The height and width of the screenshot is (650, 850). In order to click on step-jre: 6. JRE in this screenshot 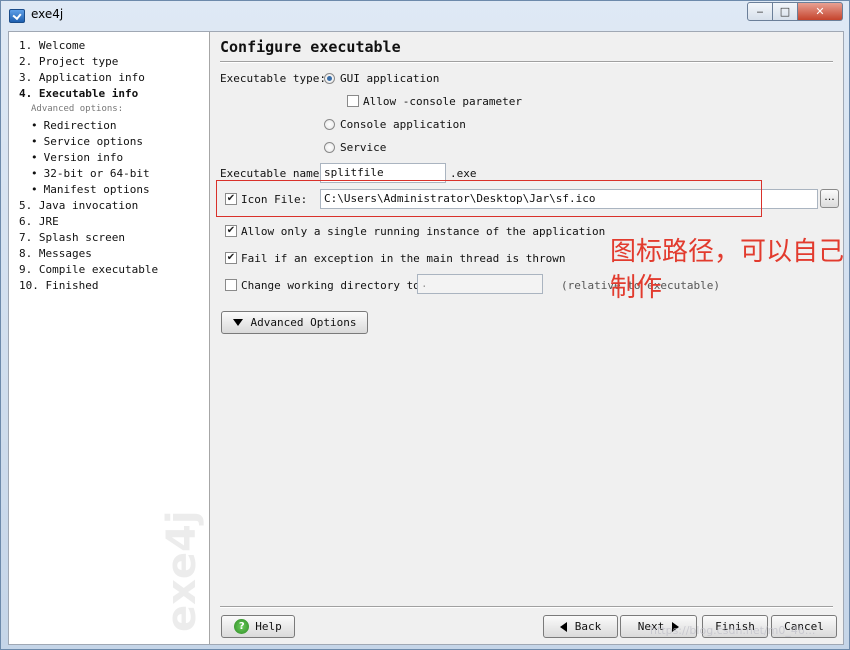, I will do `click(39, 221)`.